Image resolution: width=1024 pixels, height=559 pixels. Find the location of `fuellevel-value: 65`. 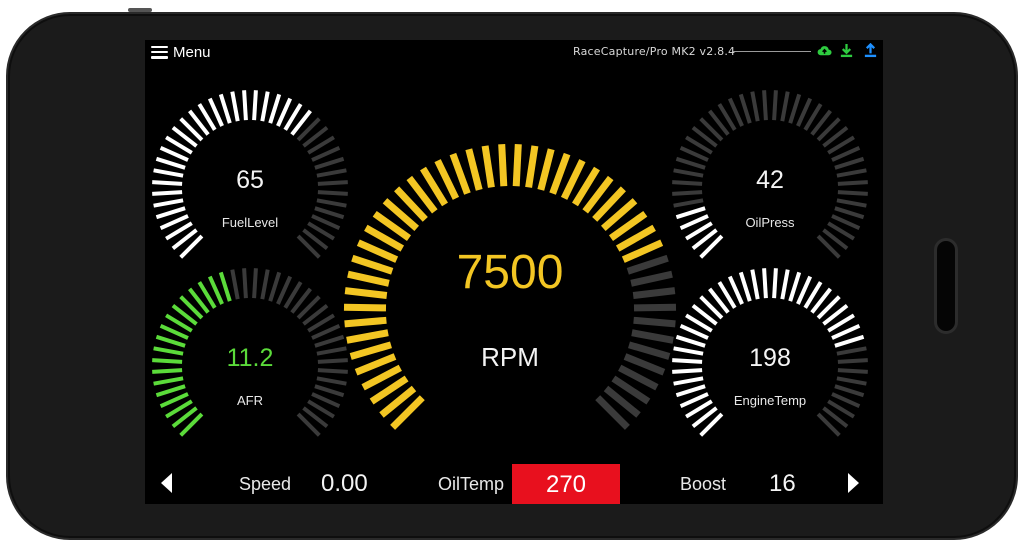

fuellevel-value: 65 is located at coordinates (250, 180).